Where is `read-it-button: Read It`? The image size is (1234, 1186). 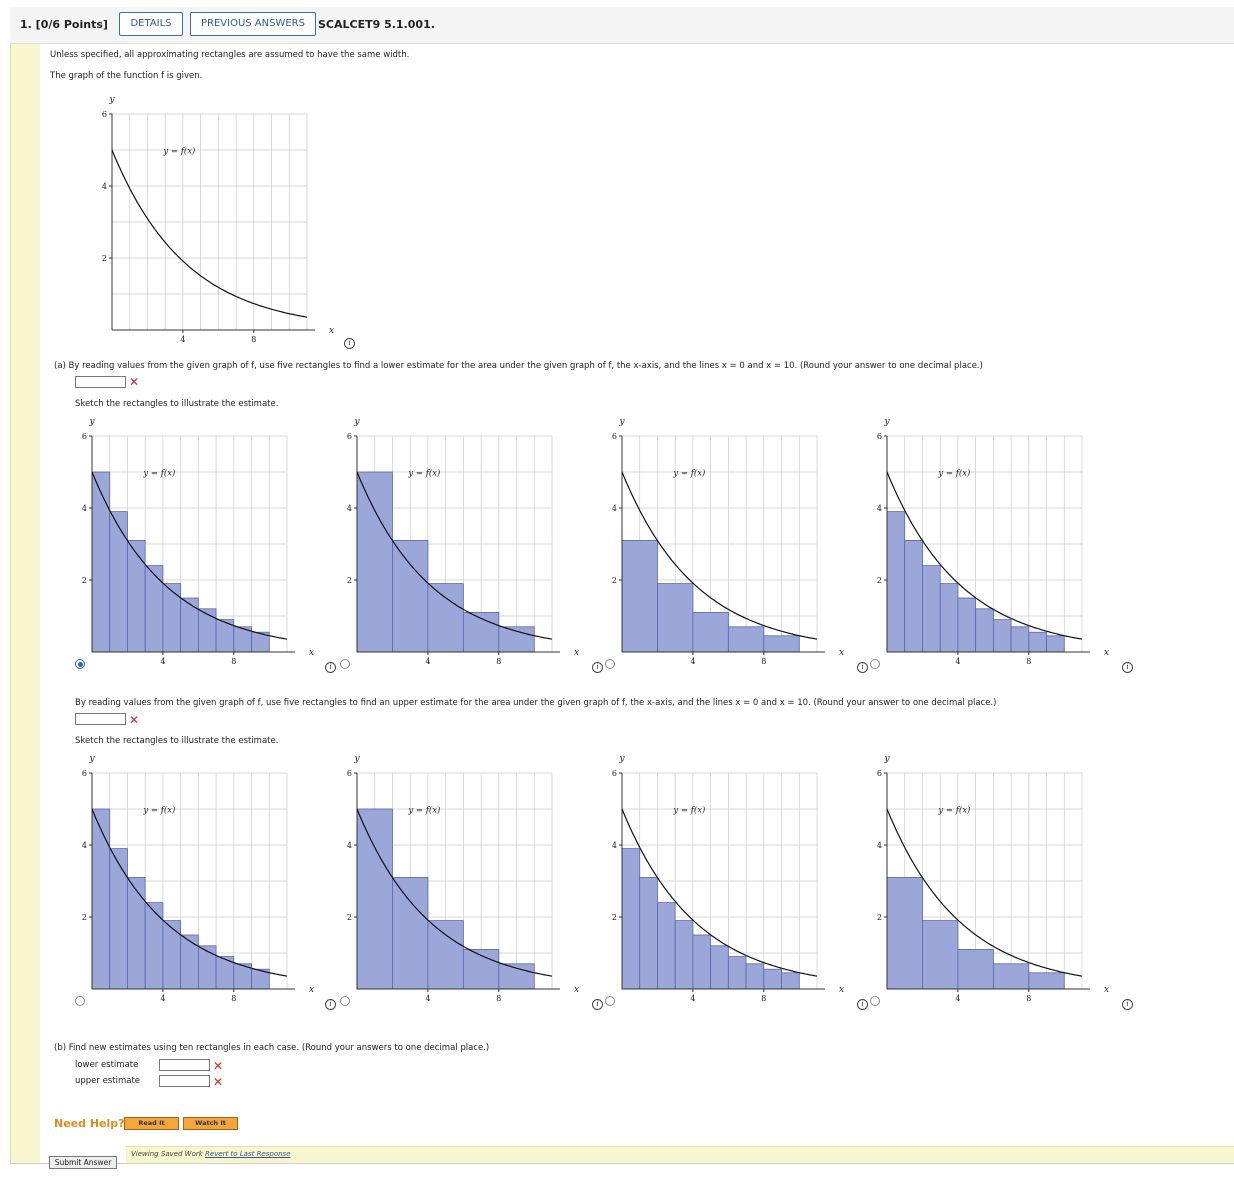 read-it-button: Read It is located at coordinates (151, 1123).